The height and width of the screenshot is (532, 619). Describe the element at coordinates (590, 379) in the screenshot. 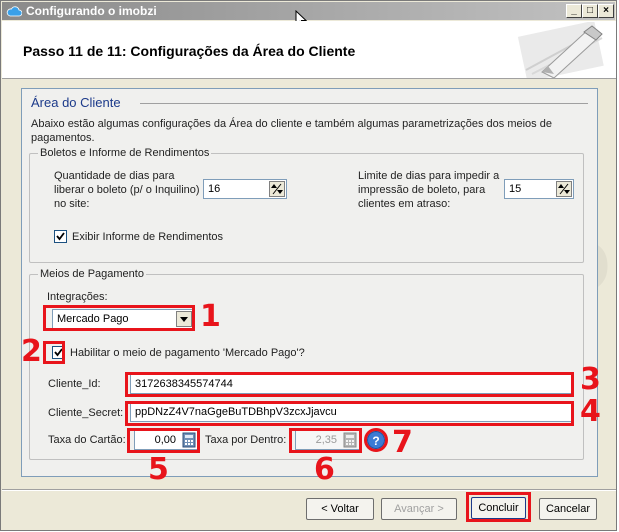

I see `annotation-number-3: 3` at that location.